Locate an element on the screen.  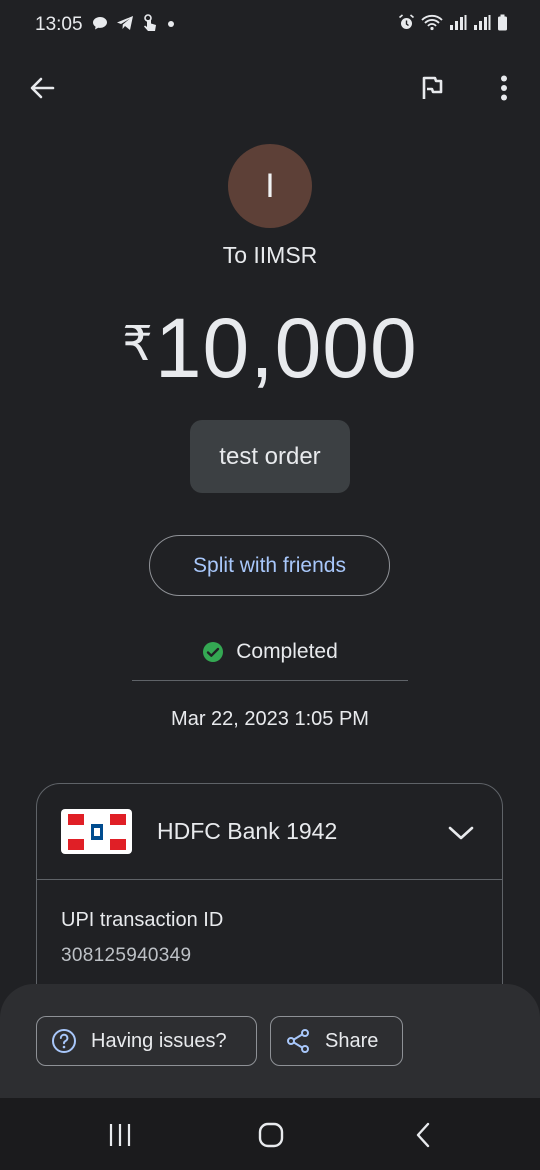
battery-icon is located at coordinates (502, 25).